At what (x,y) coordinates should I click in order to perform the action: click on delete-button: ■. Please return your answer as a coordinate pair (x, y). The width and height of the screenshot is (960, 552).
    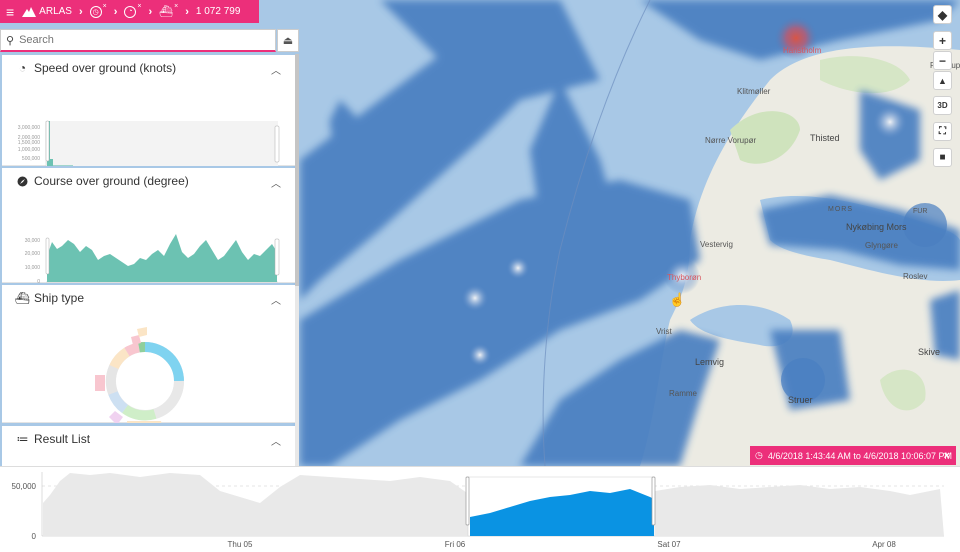
    Looking at the image, I should click on (942, 157).